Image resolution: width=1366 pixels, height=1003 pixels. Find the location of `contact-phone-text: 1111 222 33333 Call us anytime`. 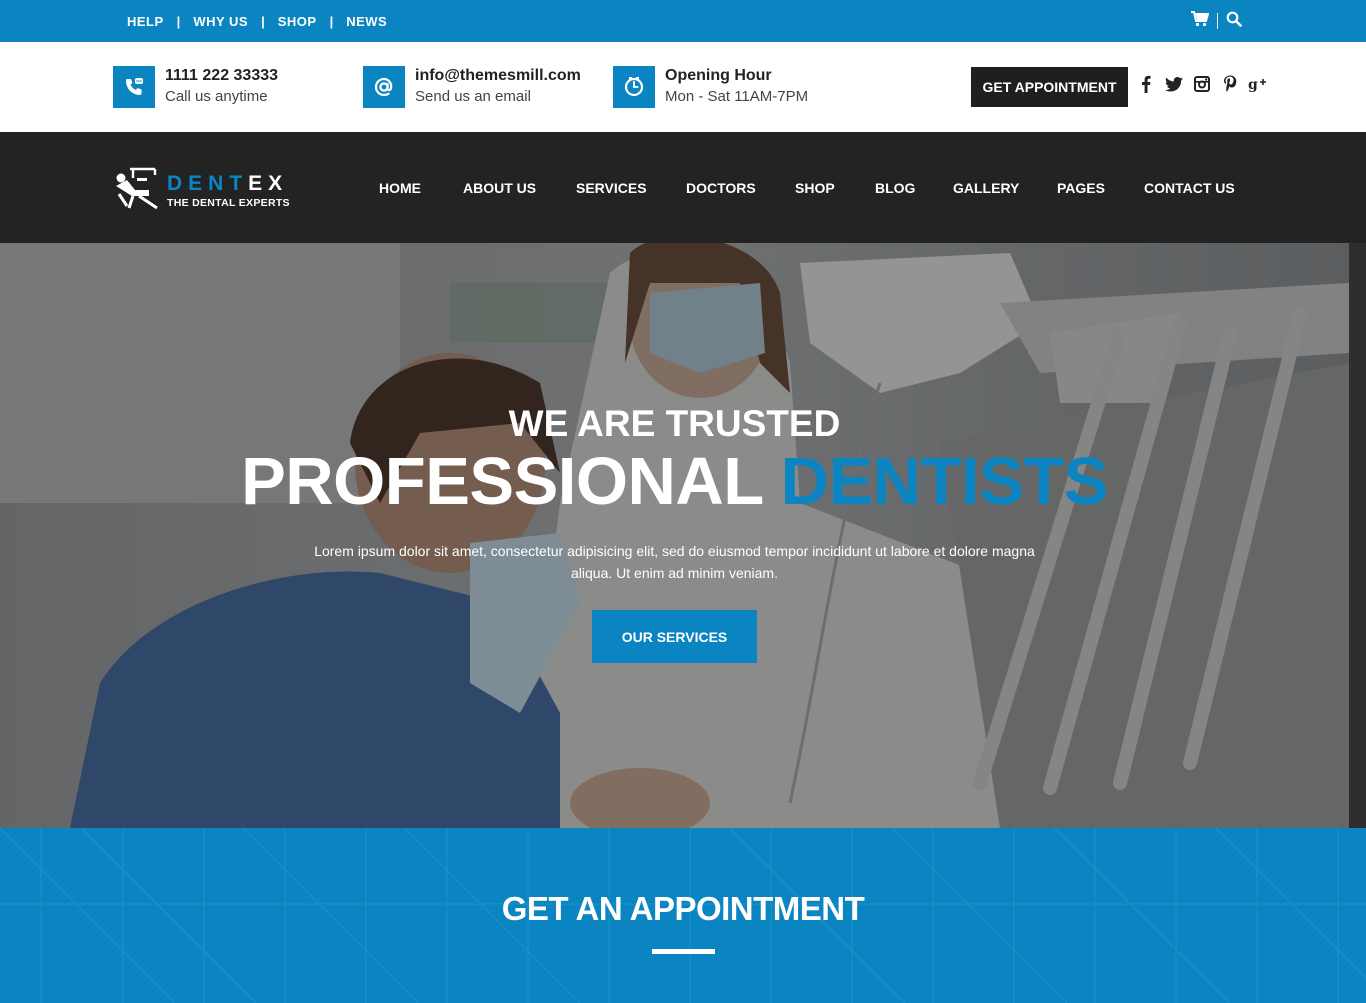

contact-phone-text: 1111 222 33333 Call us anytime is located at coordinates (221, 87).